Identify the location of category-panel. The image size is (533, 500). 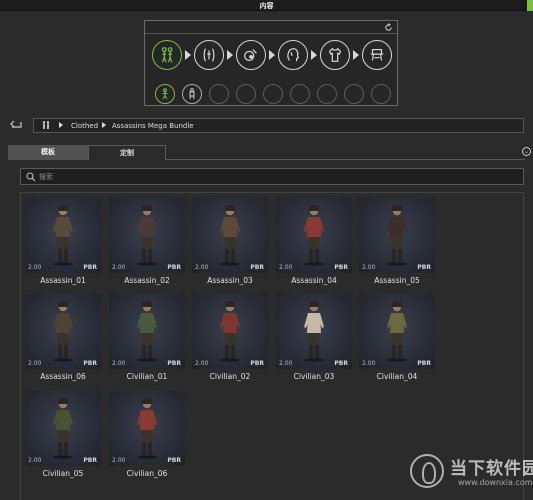
(271, 63).